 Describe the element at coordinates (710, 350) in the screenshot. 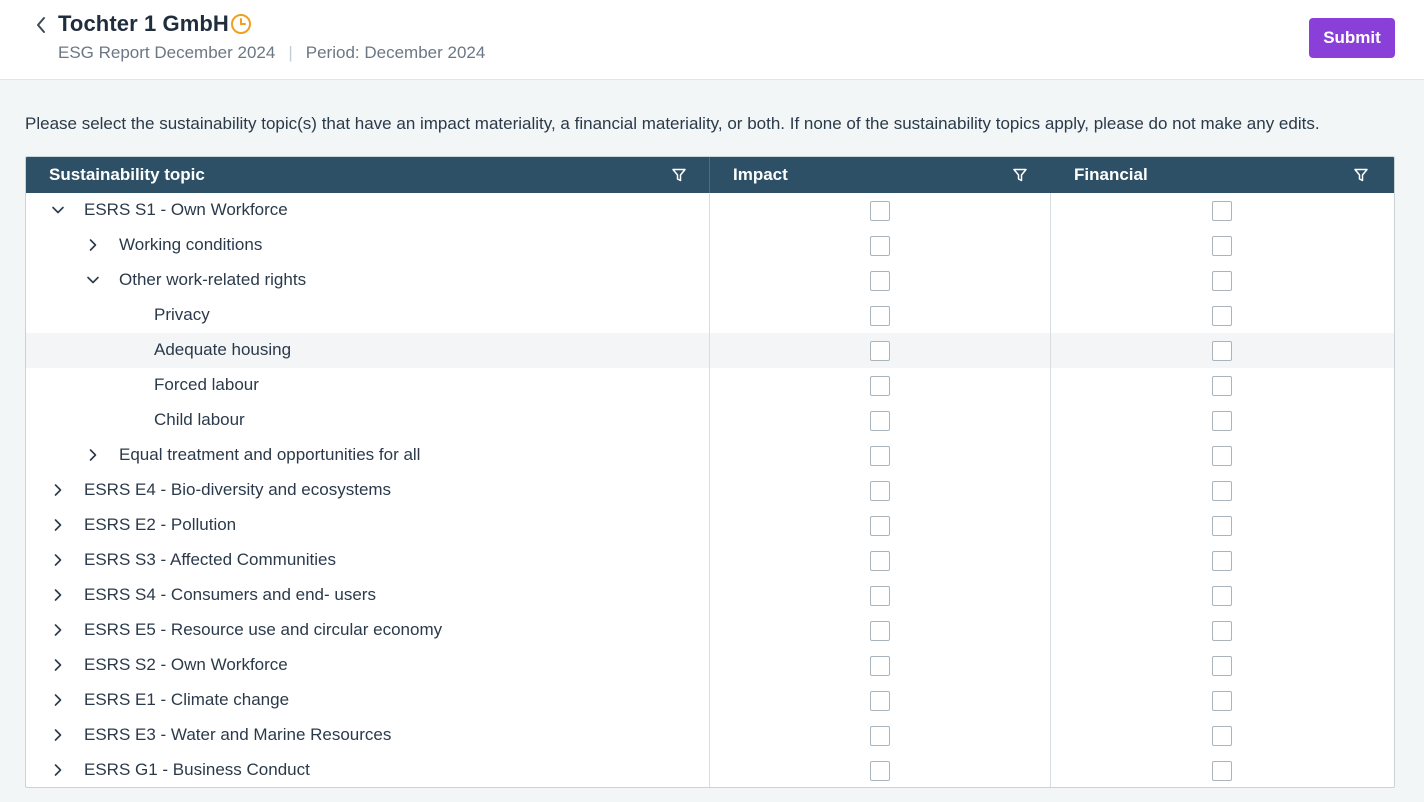

I see `table-row: Adequate housing` at that location.